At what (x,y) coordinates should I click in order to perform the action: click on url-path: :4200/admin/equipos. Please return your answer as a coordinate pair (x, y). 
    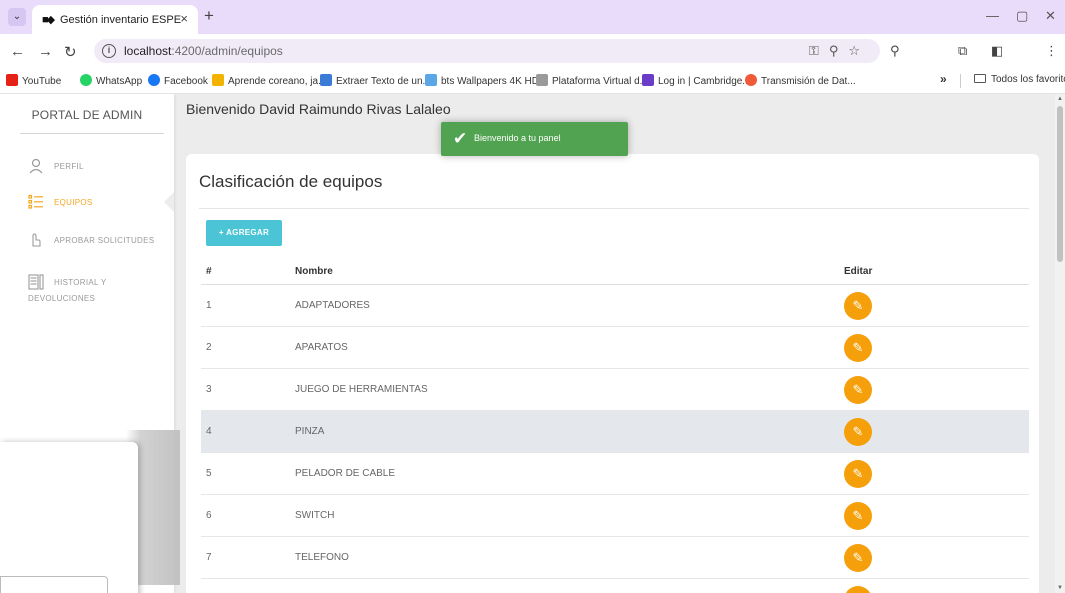
    Looking at the image, I should click on (227, 51).